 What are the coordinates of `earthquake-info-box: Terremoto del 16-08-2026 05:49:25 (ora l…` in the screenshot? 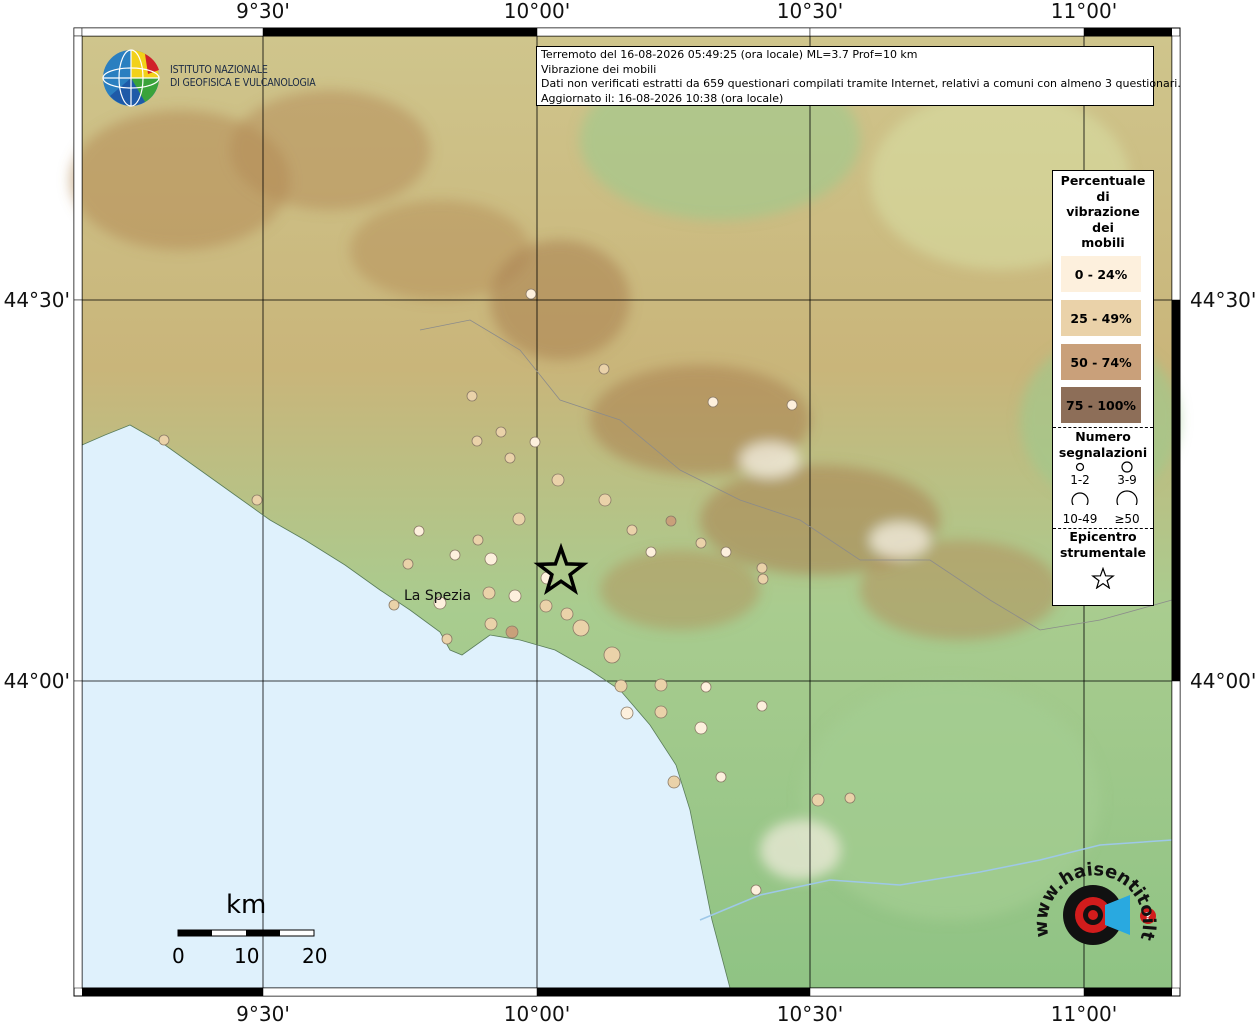 It's located at (858, 76).